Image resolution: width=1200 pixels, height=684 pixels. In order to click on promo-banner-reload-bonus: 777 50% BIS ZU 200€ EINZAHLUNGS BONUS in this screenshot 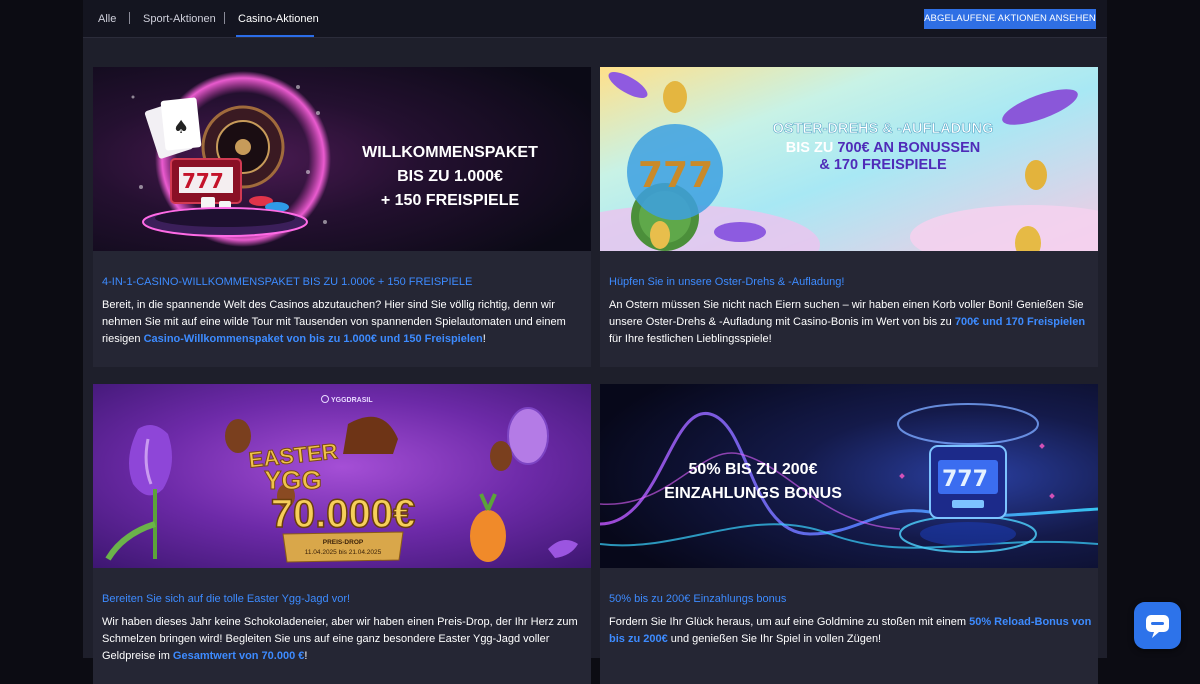, I will do `click(849, 476)`.